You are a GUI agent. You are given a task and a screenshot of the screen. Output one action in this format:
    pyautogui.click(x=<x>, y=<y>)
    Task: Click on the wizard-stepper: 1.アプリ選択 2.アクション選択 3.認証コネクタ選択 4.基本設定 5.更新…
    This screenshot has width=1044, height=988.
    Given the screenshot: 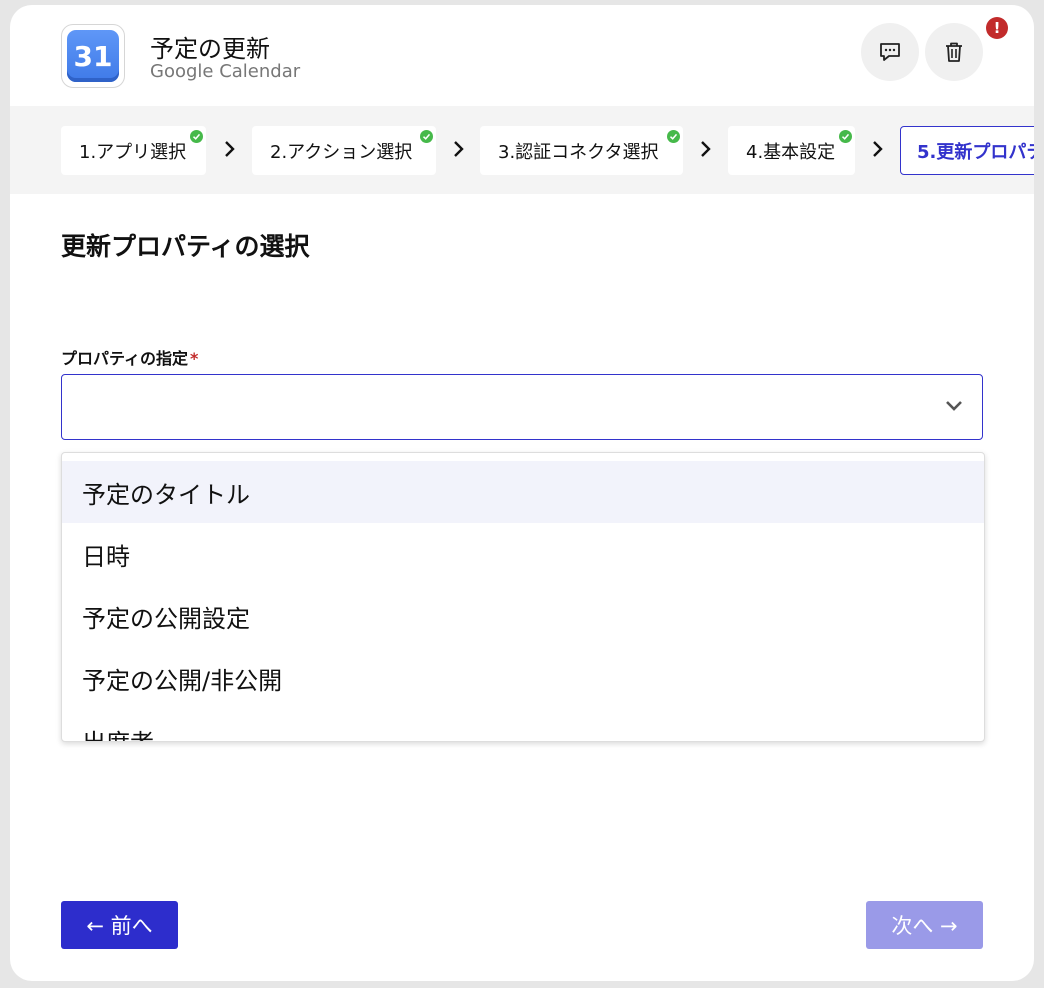 What is the action you would take?
    pyautogui.click(x=522, y=150)
    